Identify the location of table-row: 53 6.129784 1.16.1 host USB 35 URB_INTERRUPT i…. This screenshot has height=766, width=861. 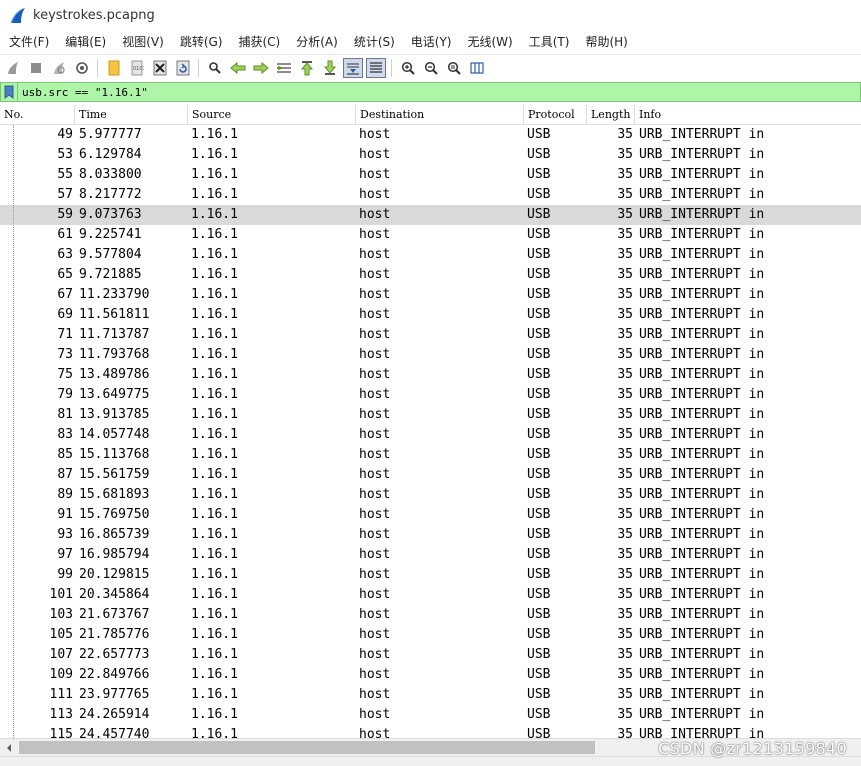
(430, 155).